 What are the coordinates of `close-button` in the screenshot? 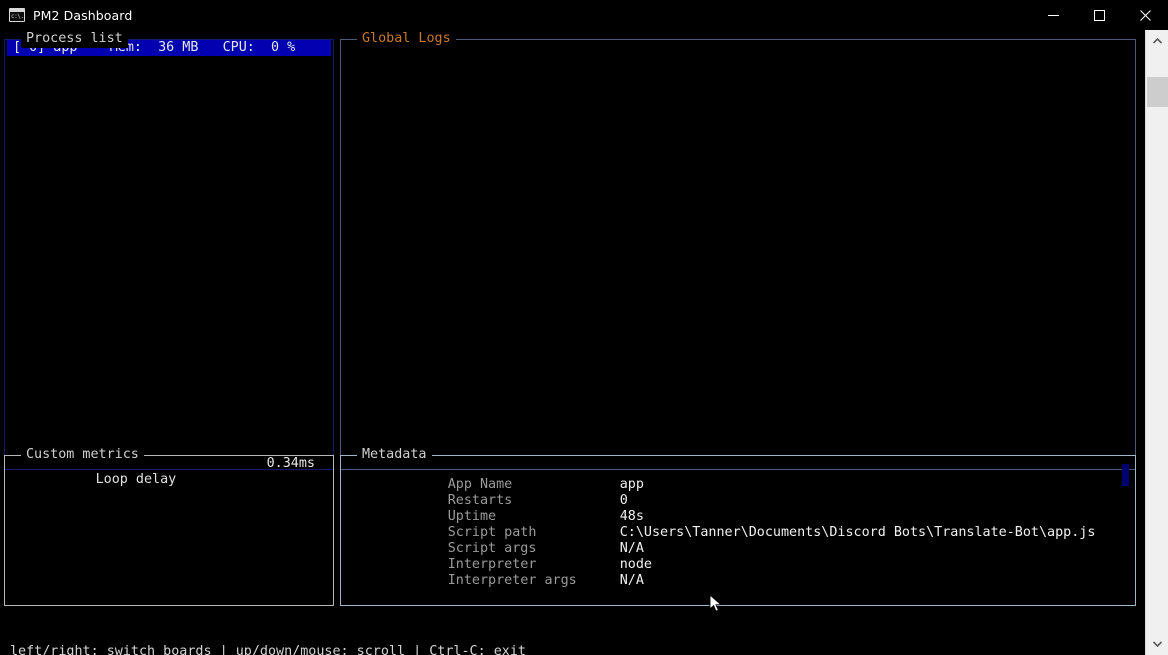 It's located at (1145, 15).